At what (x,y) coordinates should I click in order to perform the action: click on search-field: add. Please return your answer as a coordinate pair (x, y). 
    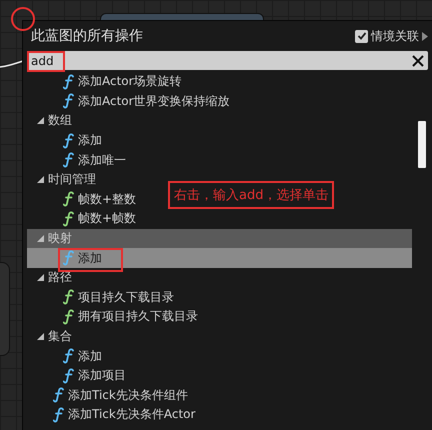
    Looking at the image, I should click on (227, 60).